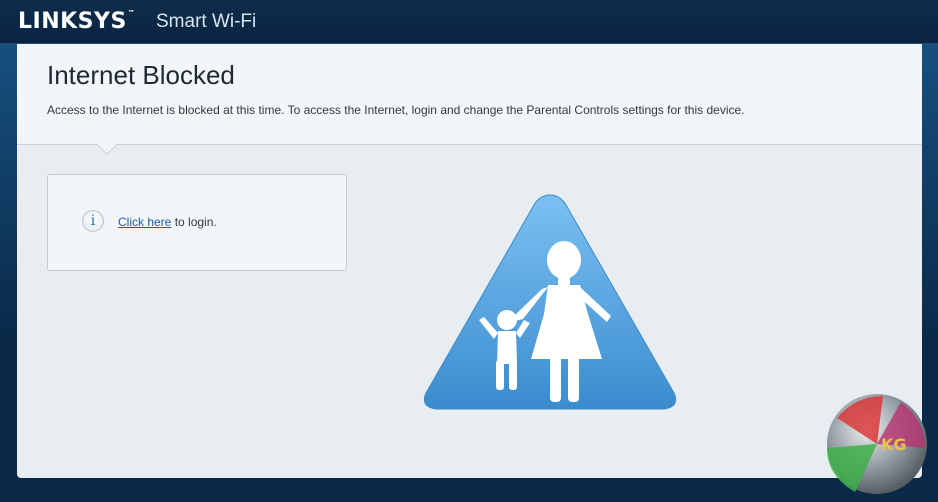  What do you see at coordinates (206, 21) in the screenshot?
I see `product-name: Smart Wi-Fi` at bounding box center [206, 21].